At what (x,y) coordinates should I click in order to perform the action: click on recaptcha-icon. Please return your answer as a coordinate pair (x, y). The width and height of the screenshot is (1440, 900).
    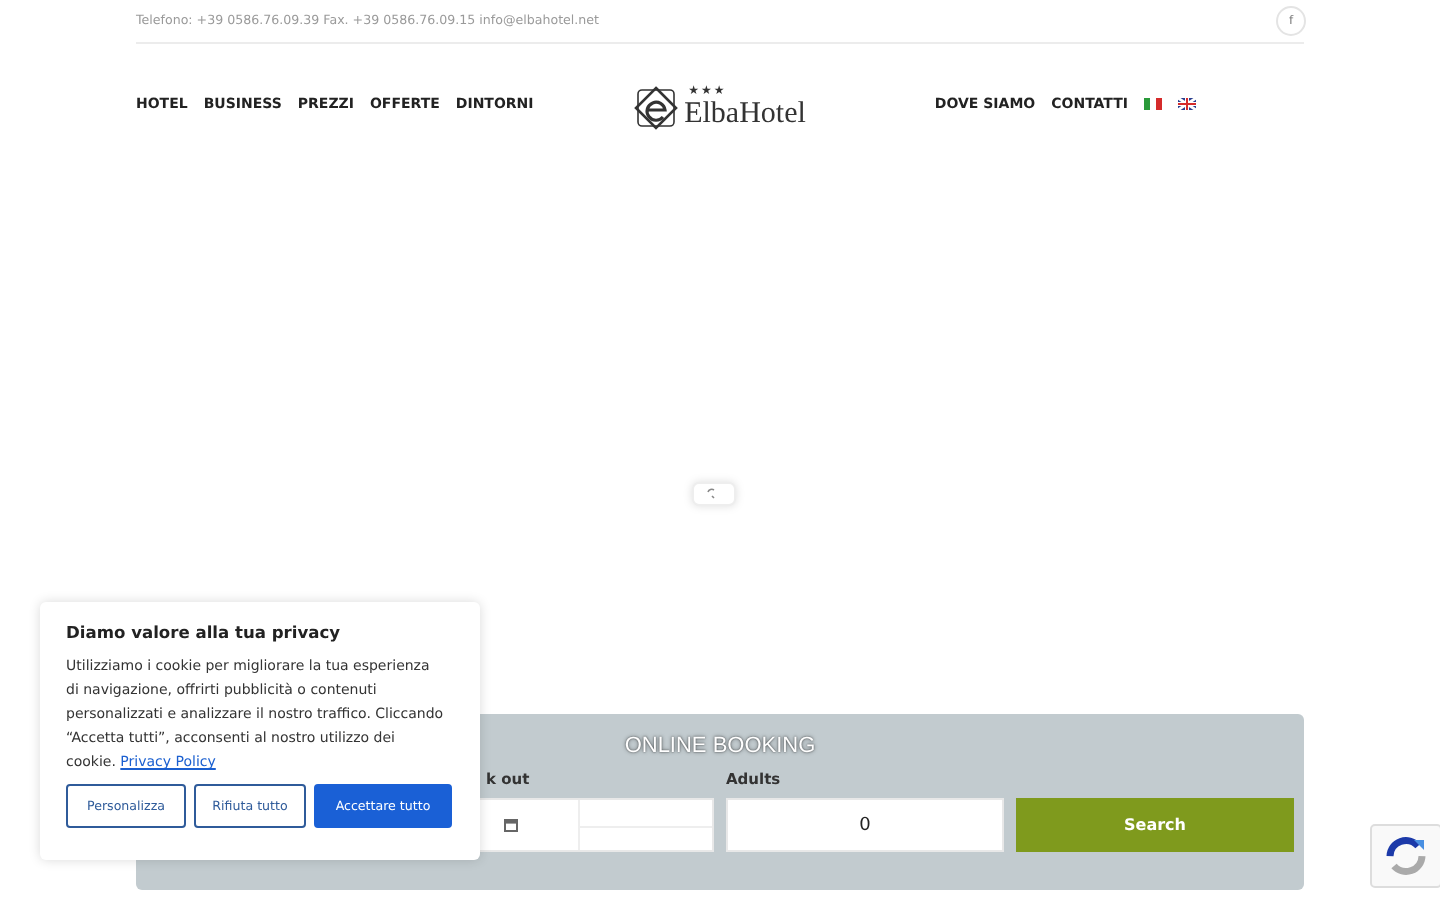
    Looking at the image, I should click on (1405, 856).